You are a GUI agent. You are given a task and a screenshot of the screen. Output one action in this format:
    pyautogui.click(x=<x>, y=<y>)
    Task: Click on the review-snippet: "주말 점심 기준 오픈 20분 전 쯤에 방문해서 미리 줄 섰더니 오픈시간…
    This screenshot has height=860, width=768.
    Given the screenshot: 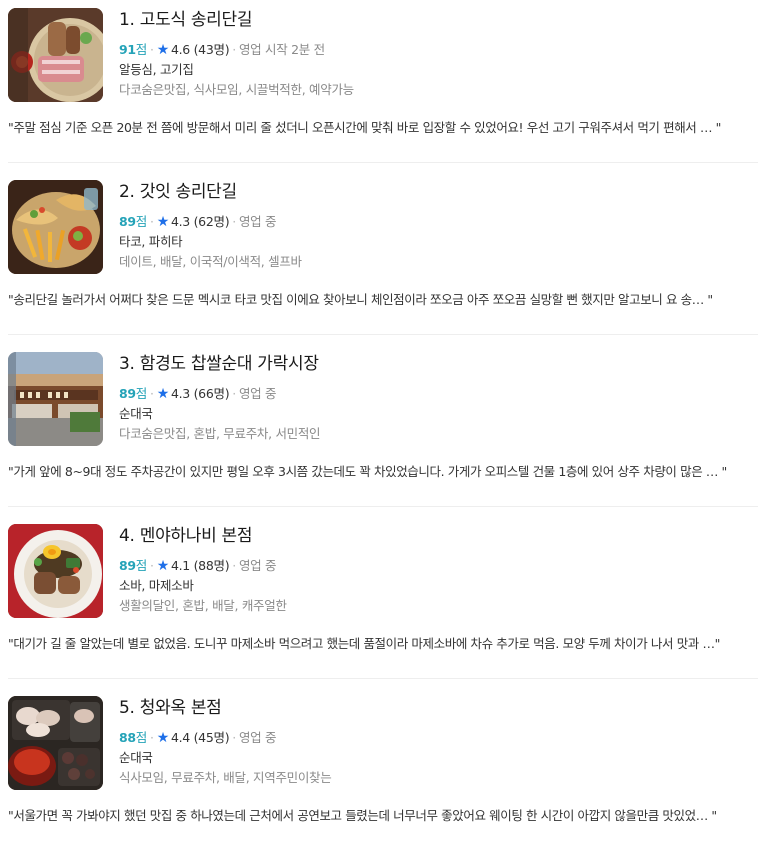 What is the action you would take?
    pyautogui.click(x=383, y=128)
    